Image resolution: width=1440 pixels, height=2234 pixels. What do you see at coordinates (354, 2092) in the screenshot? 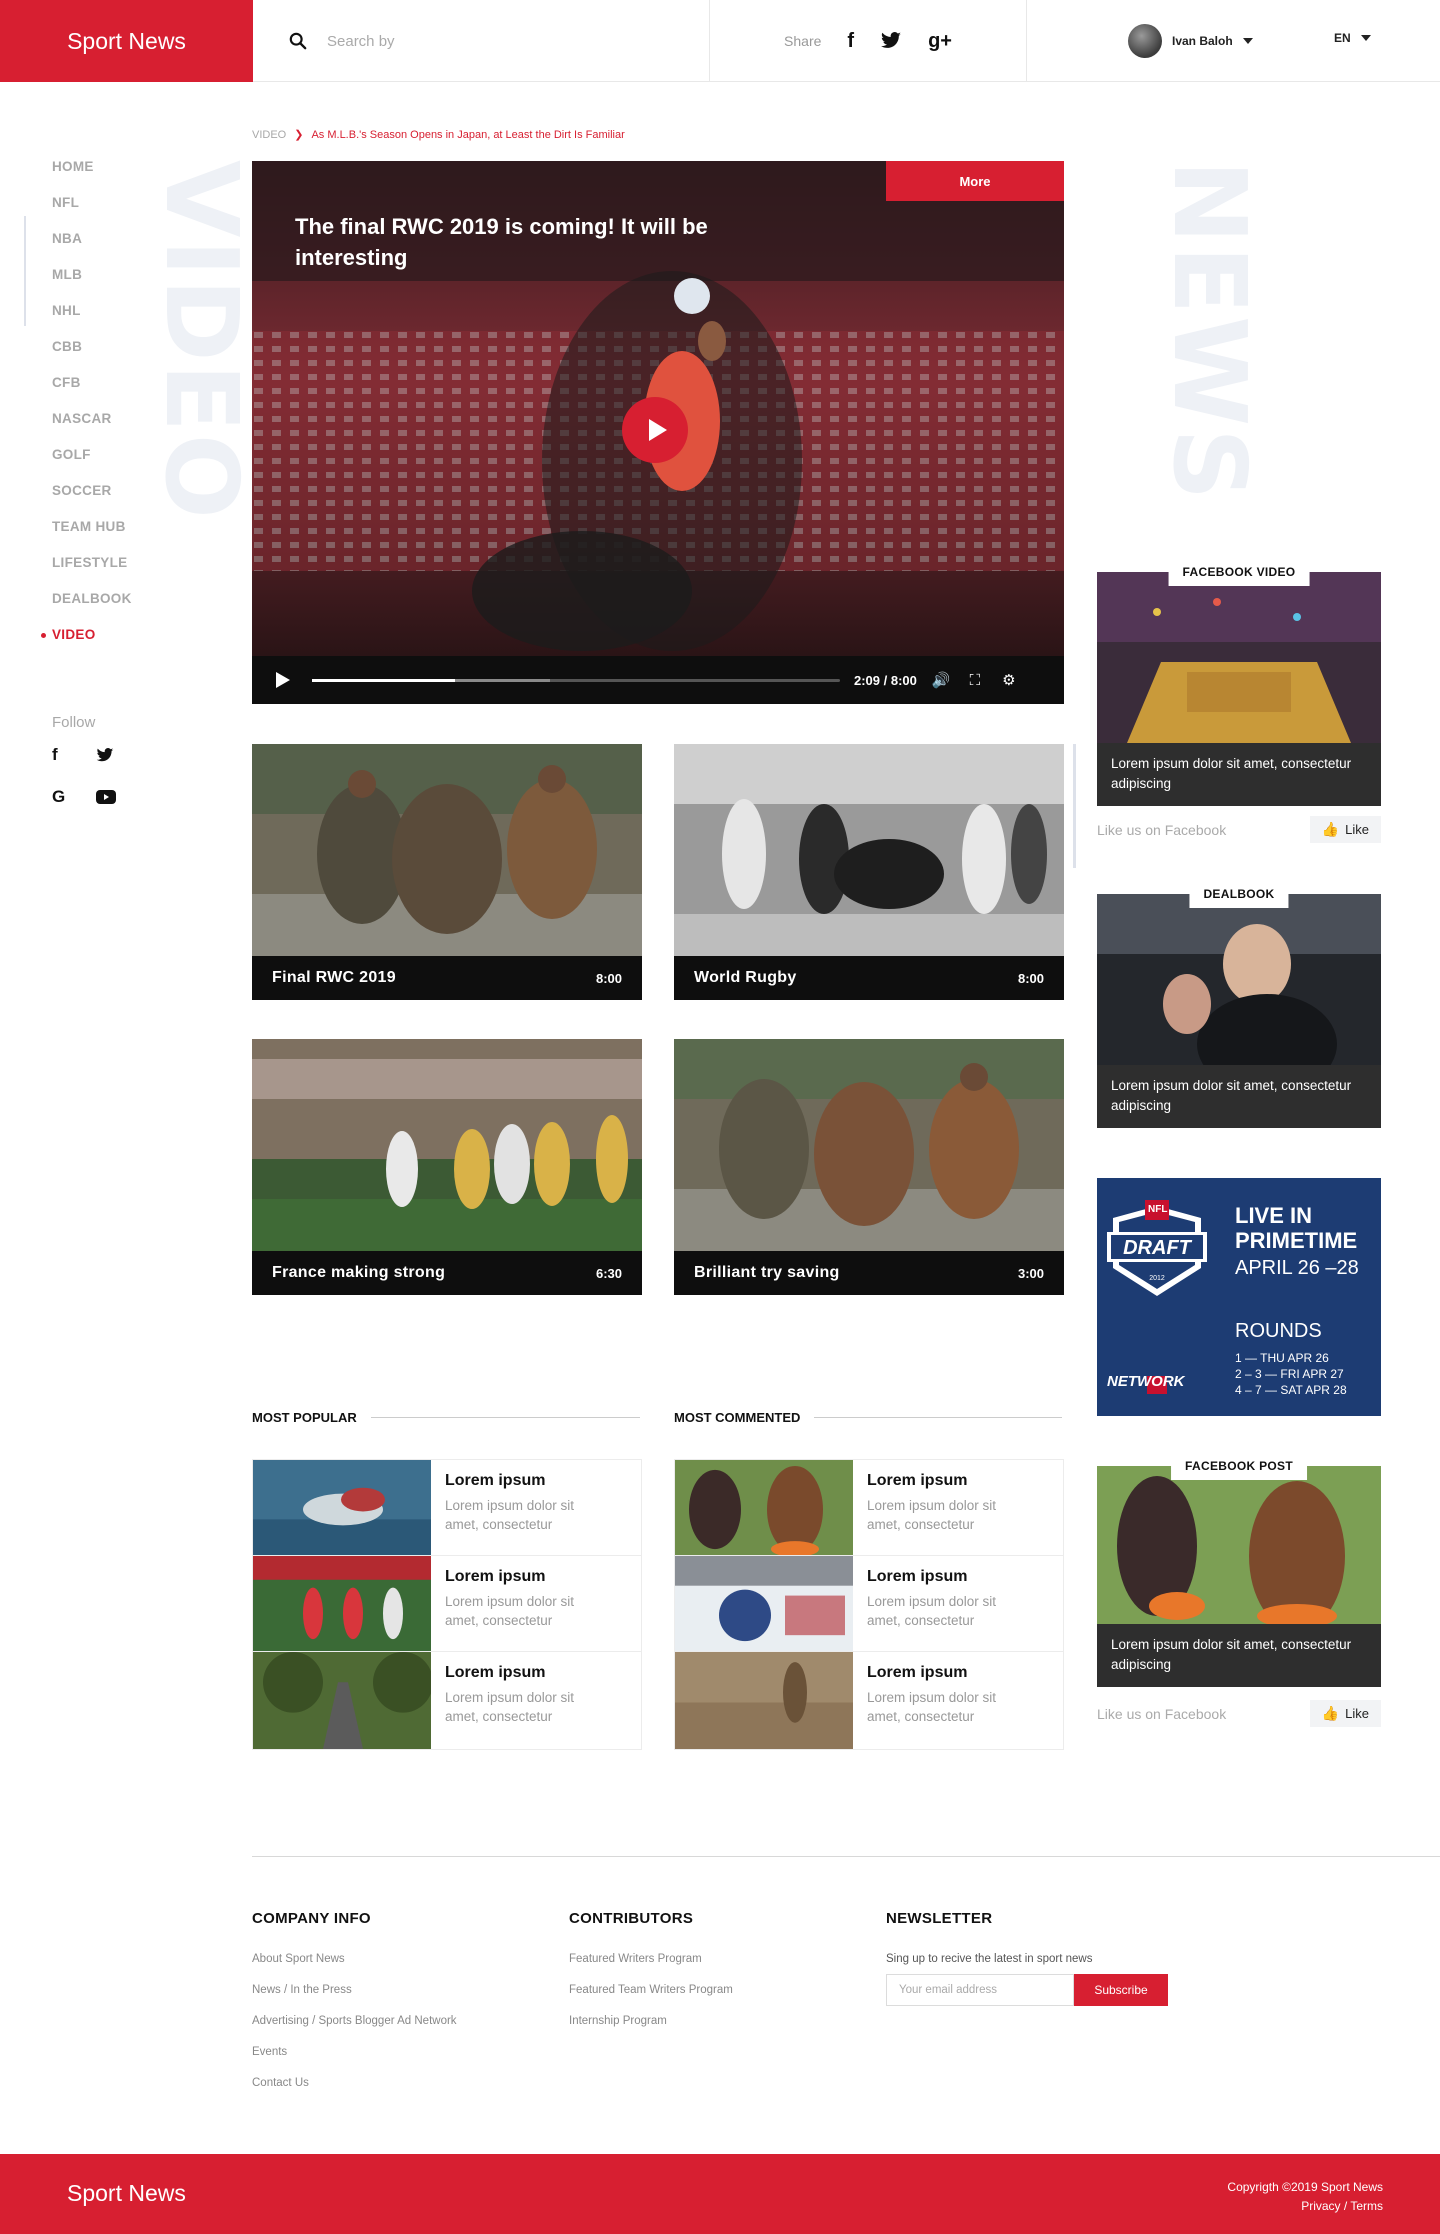
I see `footer-link: Contact Us` at bounding box center [354, 2092].